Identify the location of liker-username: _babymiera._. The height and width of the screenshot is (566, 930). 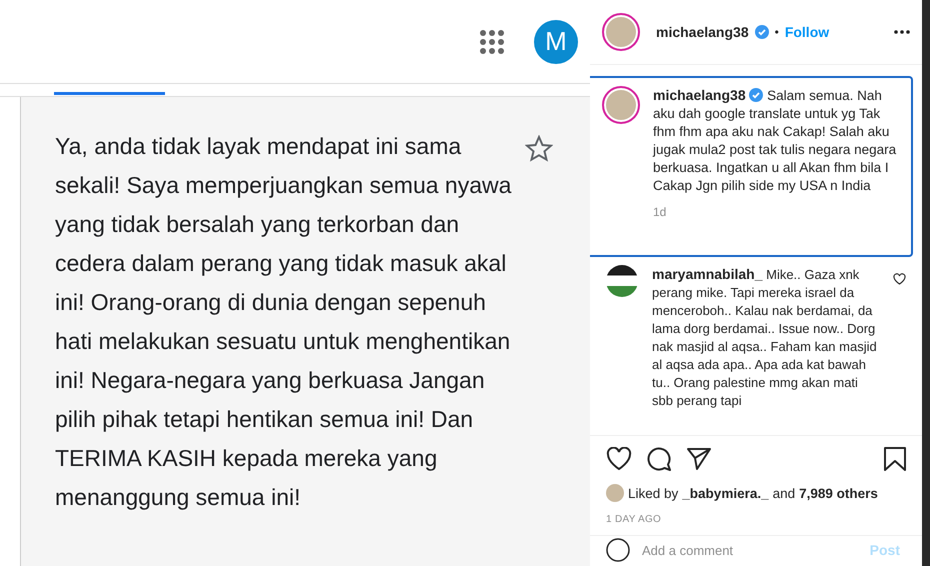
(725, 493).